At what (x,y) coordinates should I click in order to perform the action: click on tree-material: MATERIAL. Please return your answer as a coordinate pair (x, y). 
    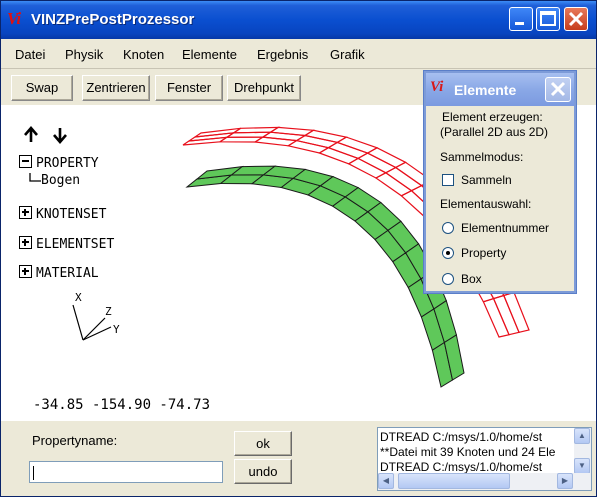
    Looking at the image, I should click on (59, 273).